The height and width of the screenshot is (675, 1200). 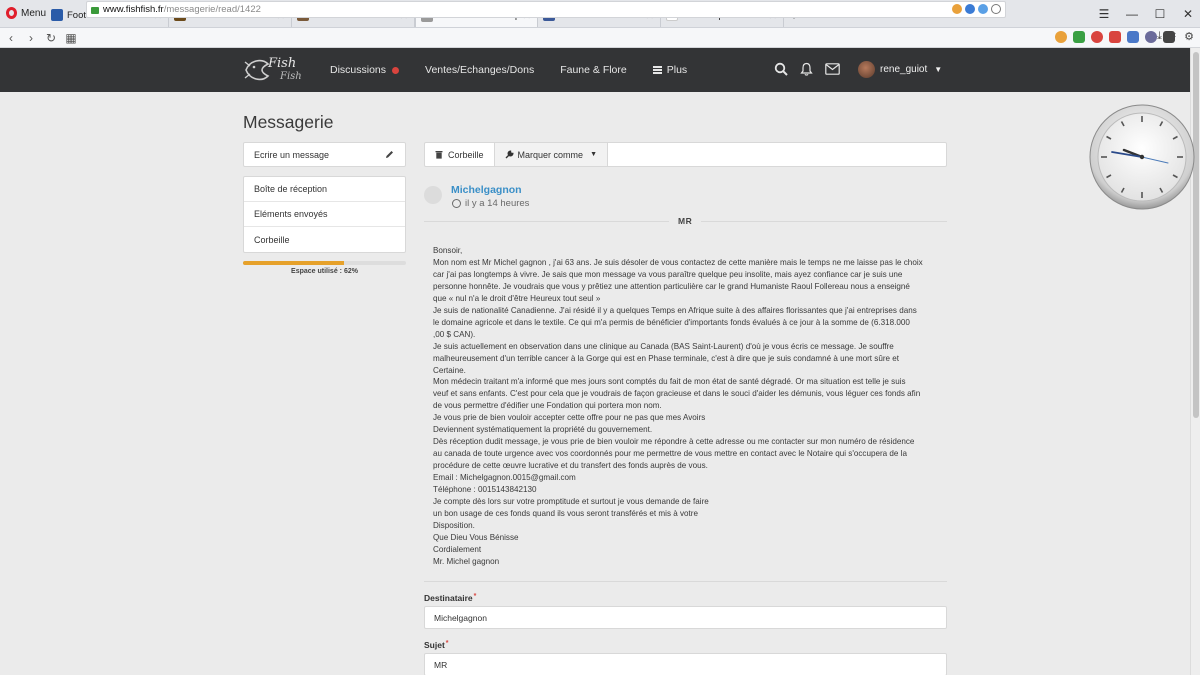 What do you see at coordinates (1189, 36) in the screenshot?
I see `settings-icon: ⚙` at bounding box center [1189, 36].